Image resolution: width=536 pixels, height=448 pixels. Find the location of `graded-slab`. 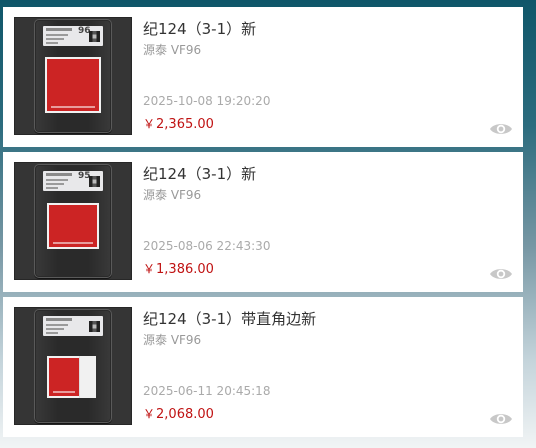

graded-slab is located at coordinates (73, 366).